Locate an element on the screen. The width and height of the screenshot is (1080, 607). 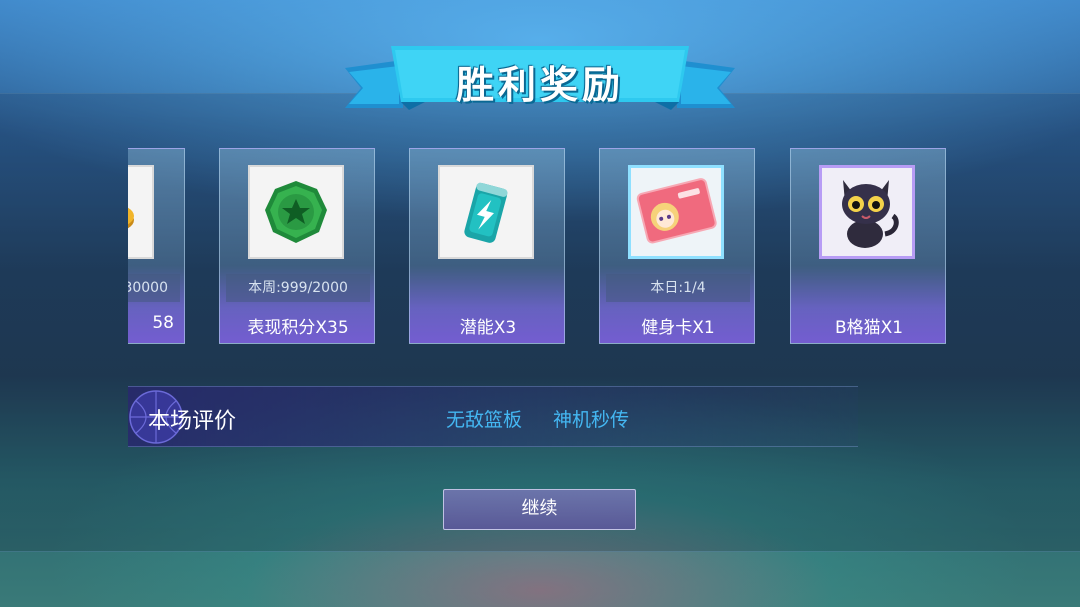
reward-card: 30000 58 is located at coordinates (156, 246).